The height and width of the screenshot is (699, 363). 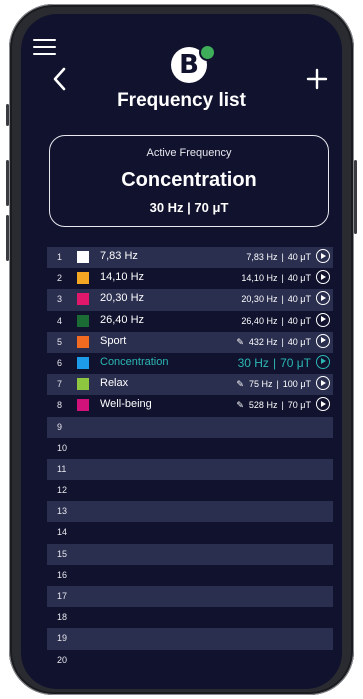 I want to click on frequency-row: 6 Concentration 30 Hz | 70 μT, so click(x=190, y=363).